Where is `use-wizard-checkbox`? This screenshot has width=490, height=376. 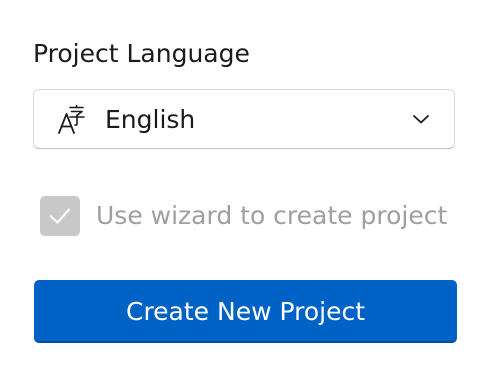 use-wizard-checkbox is located at coordinates (60, 216).